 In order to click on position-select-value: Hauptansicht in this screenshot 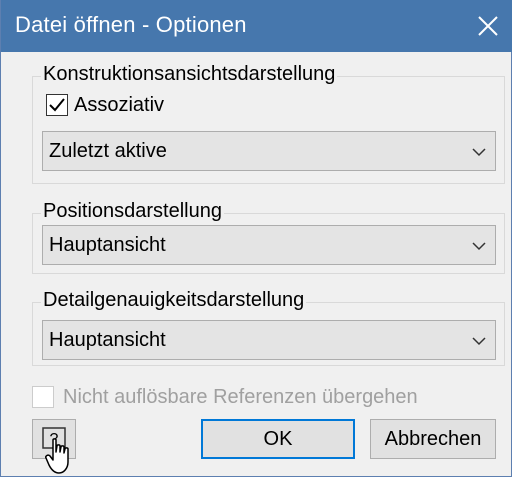, I will do `click(107, 245)`.